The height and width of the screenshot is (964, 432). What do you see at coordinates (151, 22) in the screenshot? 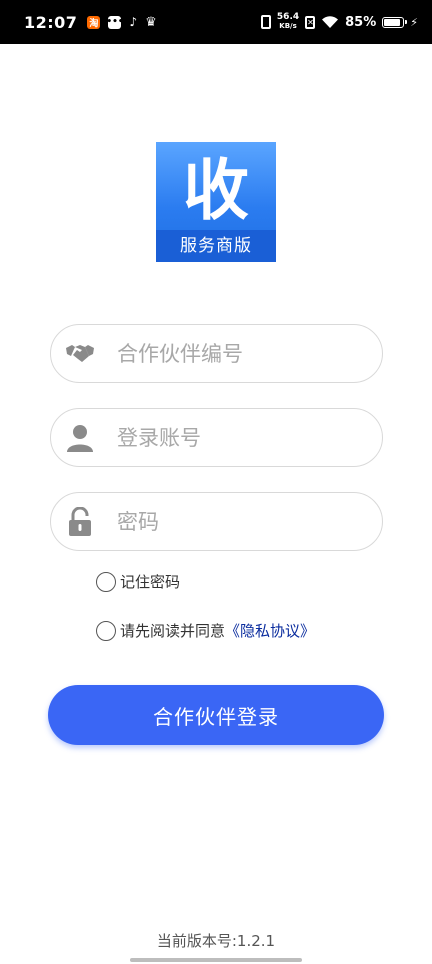
I see `crown-notification-icon: ♛` at bounding box center [151, 22].